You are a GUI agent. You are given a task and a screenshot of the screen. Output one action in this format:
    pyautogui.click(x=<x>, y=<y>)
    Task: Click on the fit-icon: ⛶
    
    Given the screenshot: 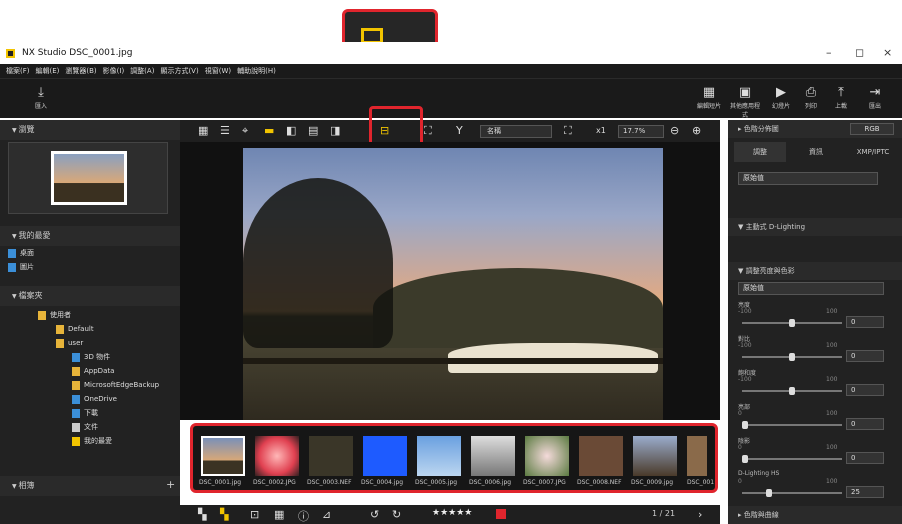 What is the action you would take?
    pyautogui.click(x=568, y=131)
    